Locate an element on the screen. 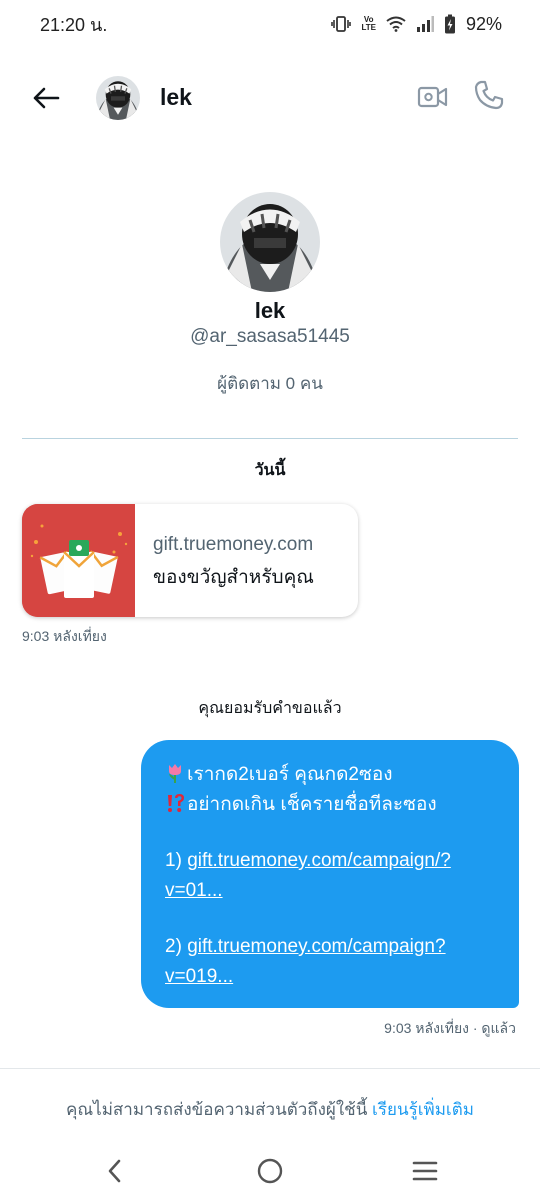 This screenshot has width=540, height=1200. status-time: 21:20 น. is located at coordinates (74, 24).